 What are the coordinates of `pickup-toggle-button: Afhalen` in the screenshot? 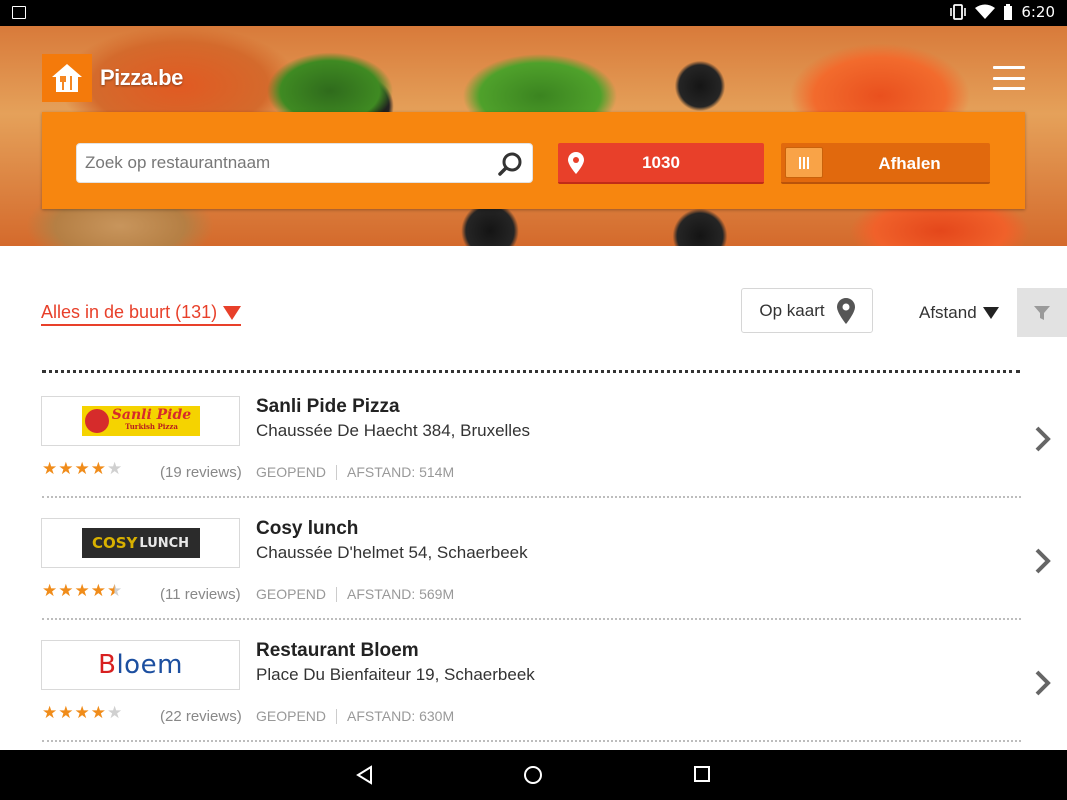 It's located at (885, 163).